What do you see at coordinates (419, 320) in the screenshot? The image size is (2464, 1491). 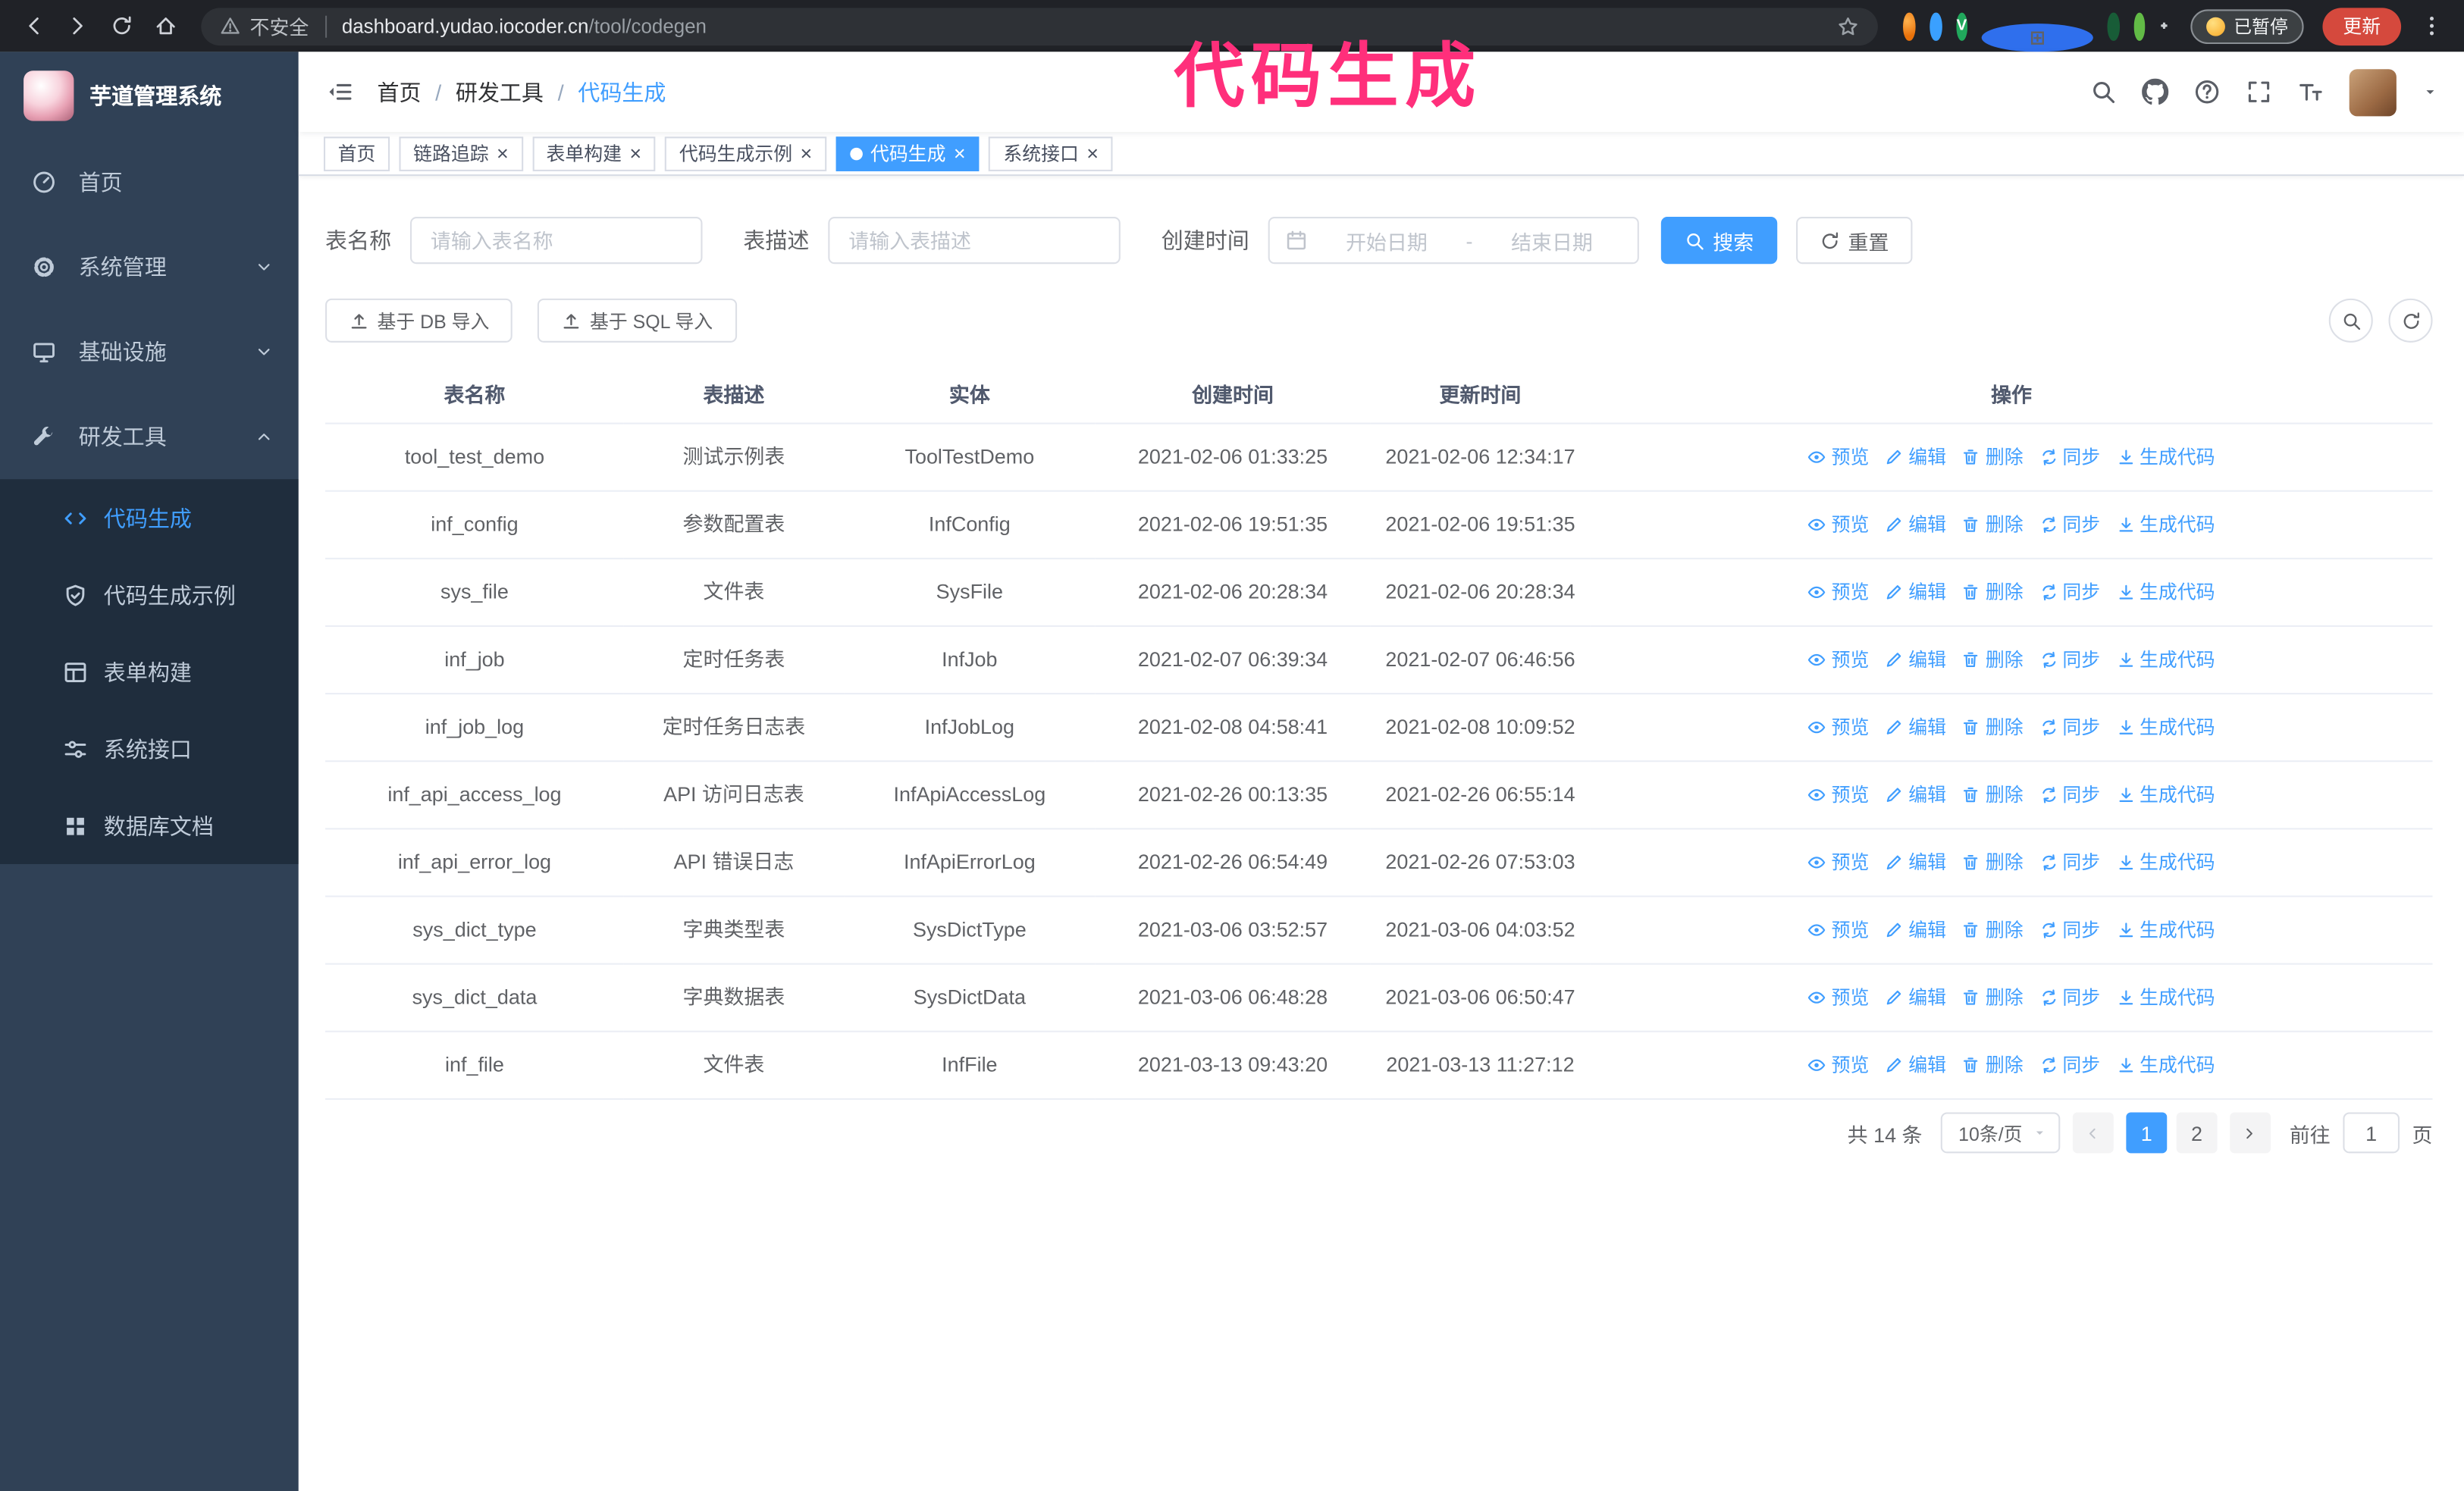 I see `import-db-button: 基于 DB 导入` at bounding box center [419, 320].